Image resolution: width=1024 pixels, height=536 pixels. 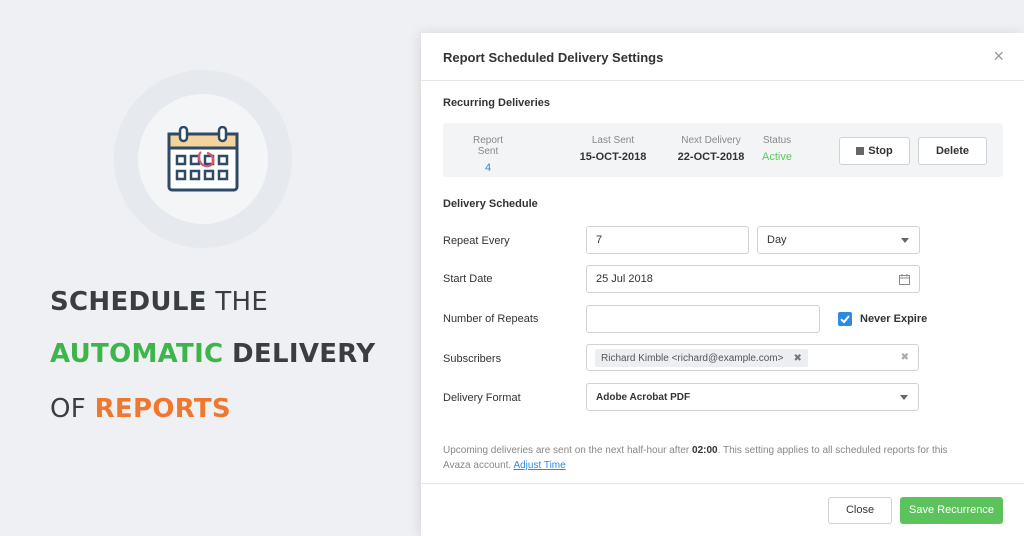 What do you see at coordinates (777, 157) in the screenshot?
I see `stat-value: Active` at bounding box center [777, 157].